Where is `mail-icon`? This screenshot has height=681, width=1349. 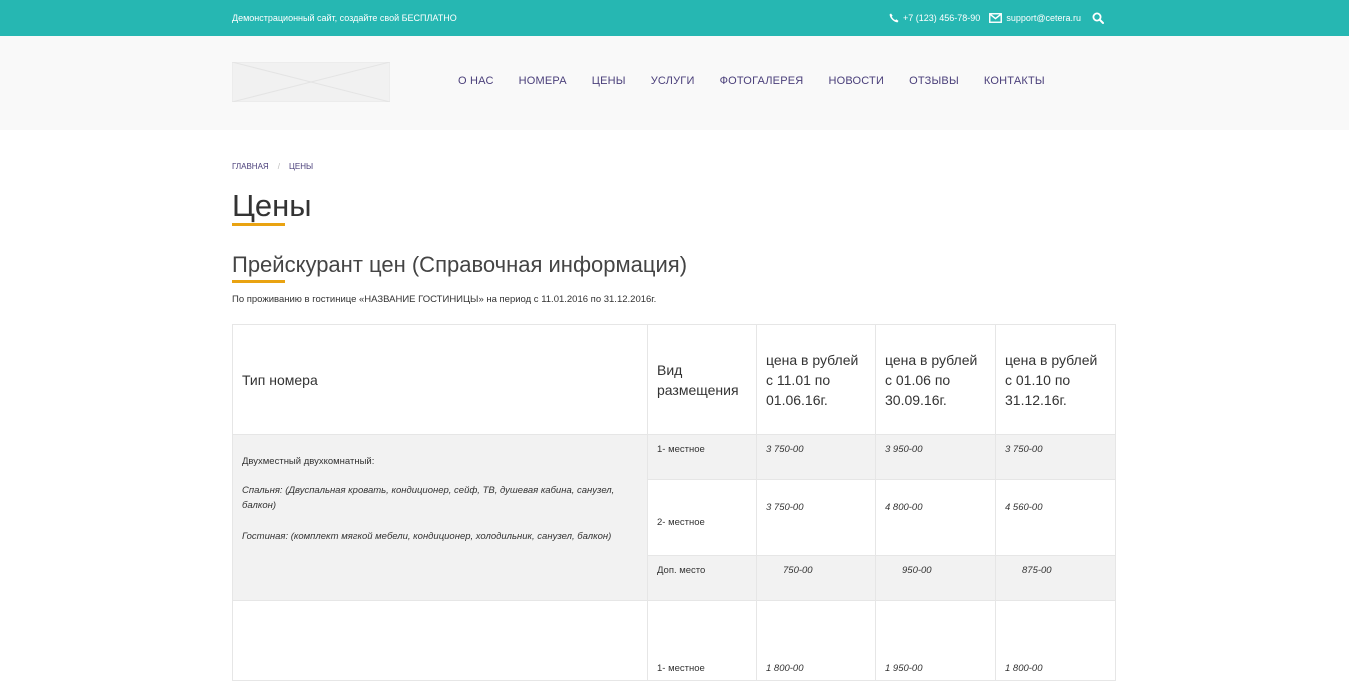
mail-icon is located at coordinates (996, 18).